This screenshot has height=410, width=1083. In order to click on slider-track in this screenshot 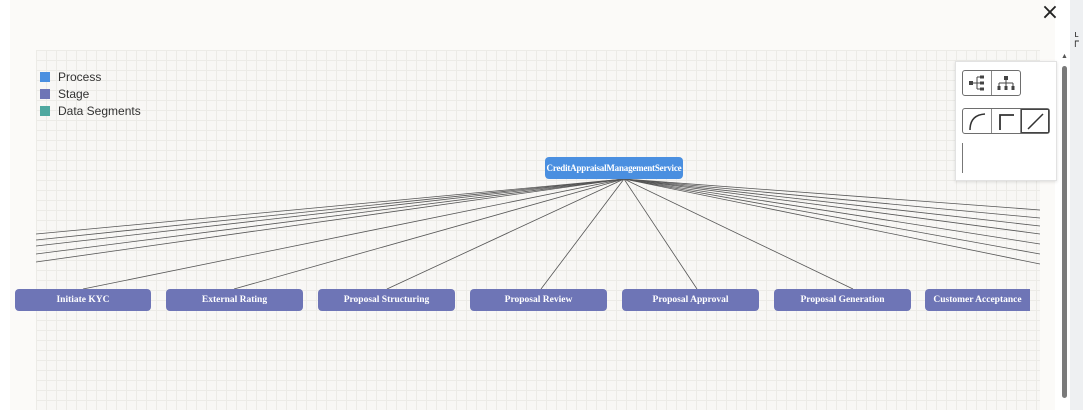, I will do `click(962, 158)`.